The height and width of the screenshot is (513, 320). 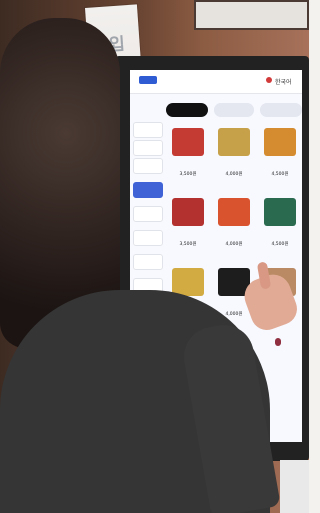 I want to click on tab-order, so click(x=234, y=110).